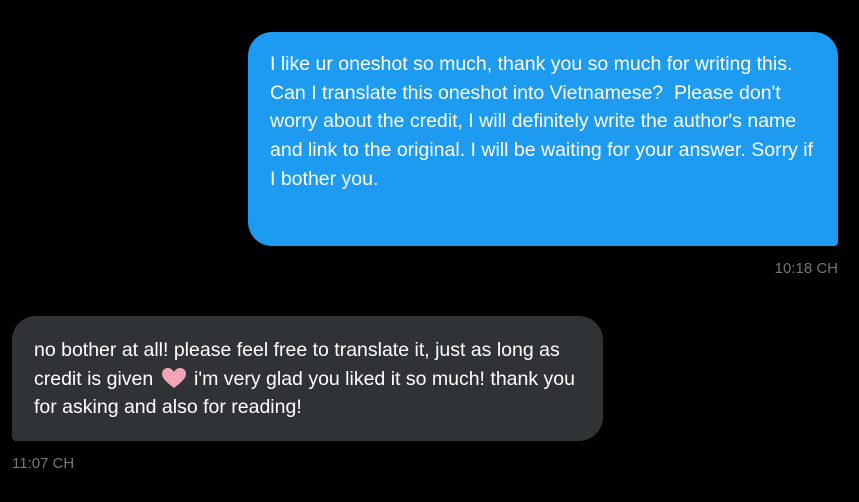  I want to click on outgoing-message-timestamp: 10:18 CH, so click(806, 268).